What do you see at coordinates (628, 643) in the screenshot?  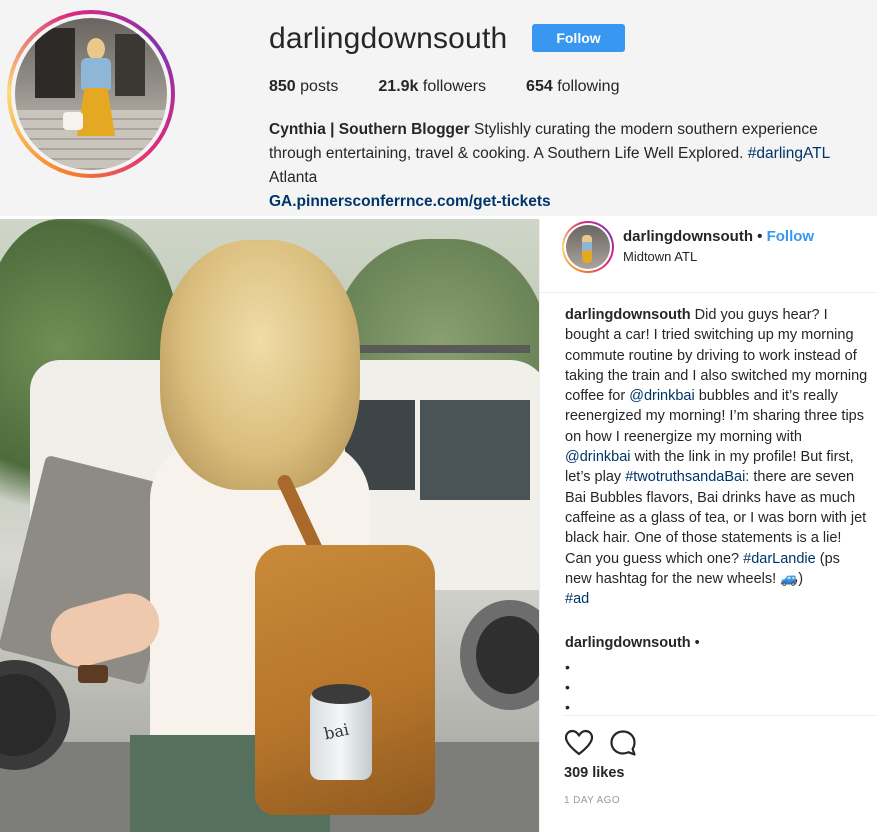 I see `comment-username: darlingdownsouth` at bounding box center [628, 643].